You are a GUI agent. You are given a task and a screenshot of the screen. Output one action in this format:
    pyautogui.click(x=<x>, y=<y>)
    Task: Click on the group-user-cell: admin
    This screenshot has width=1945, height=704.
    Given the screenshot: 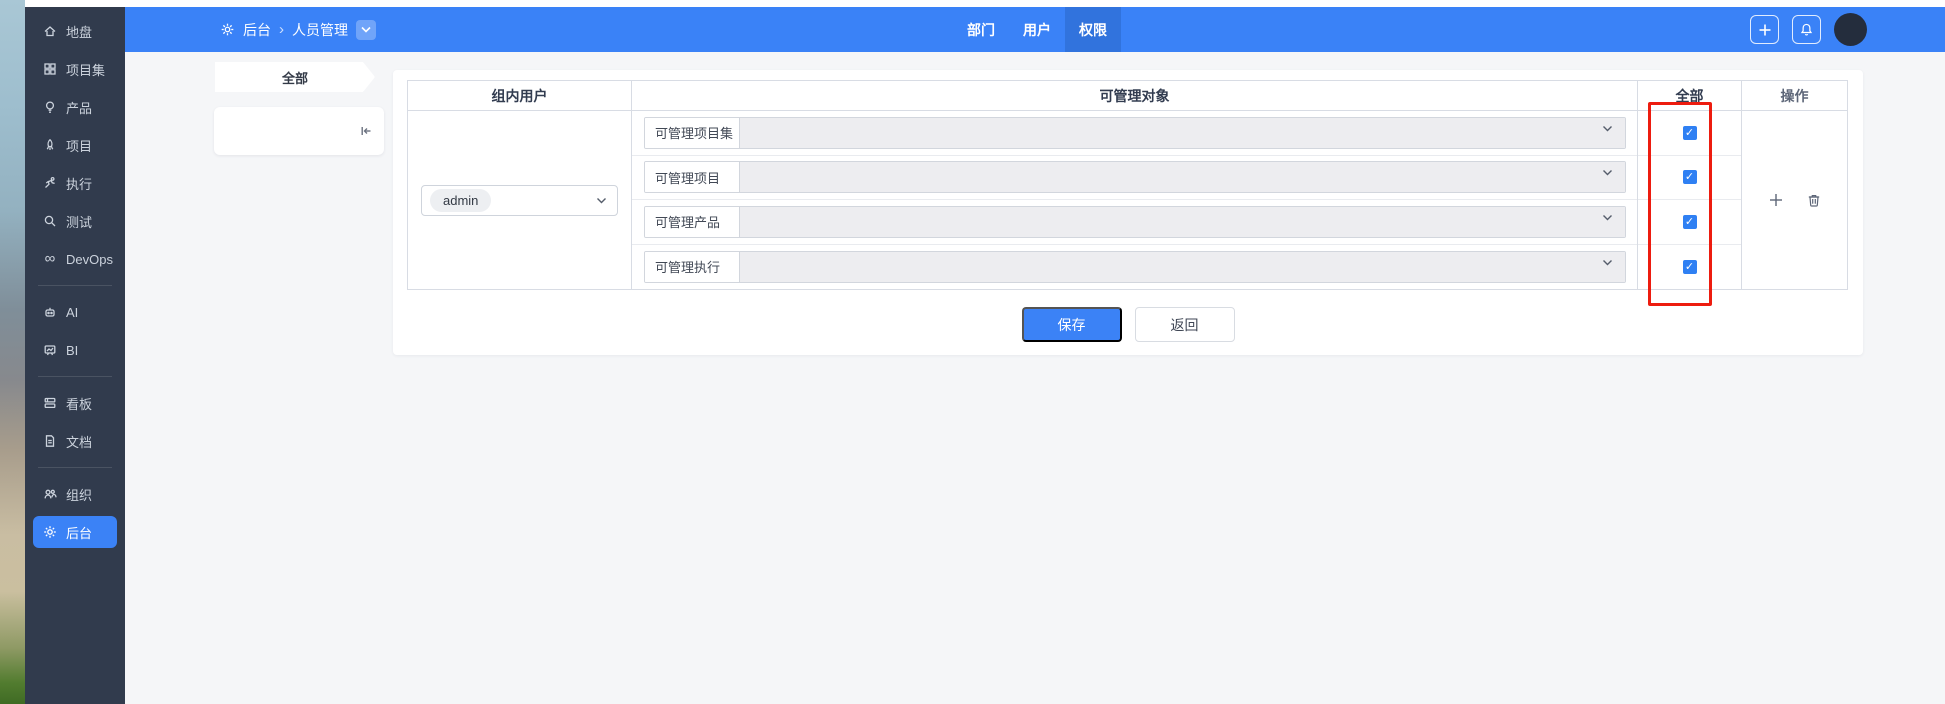 What is the action you would take?
    pyautogui.click(x=520, y=200)
    